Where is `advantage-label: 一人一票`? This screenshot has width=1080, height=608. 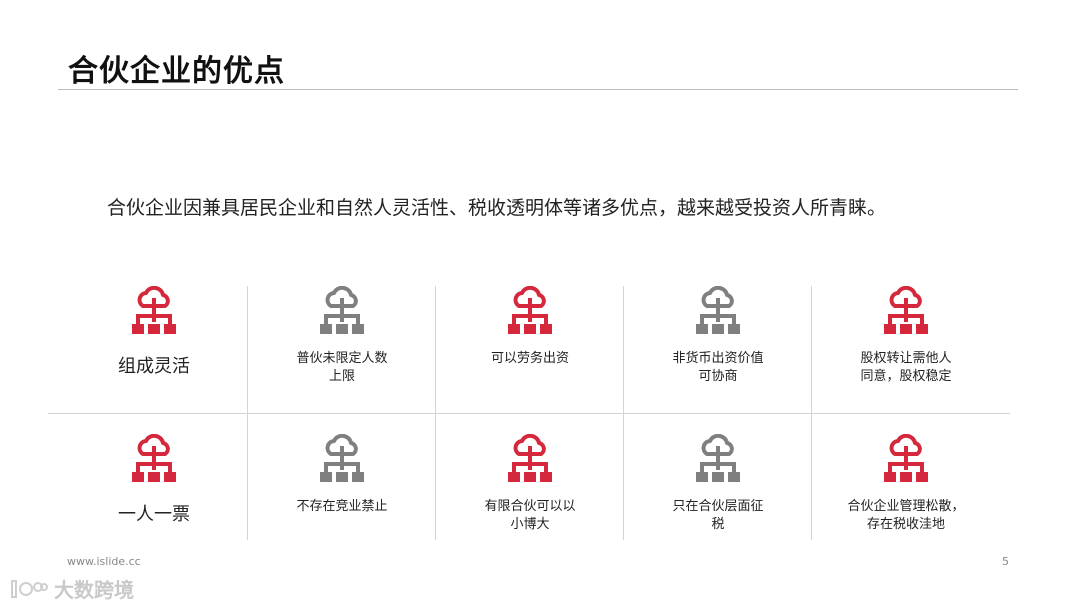 advantage-label: 一人一票 is located at coordinates (154, 514).